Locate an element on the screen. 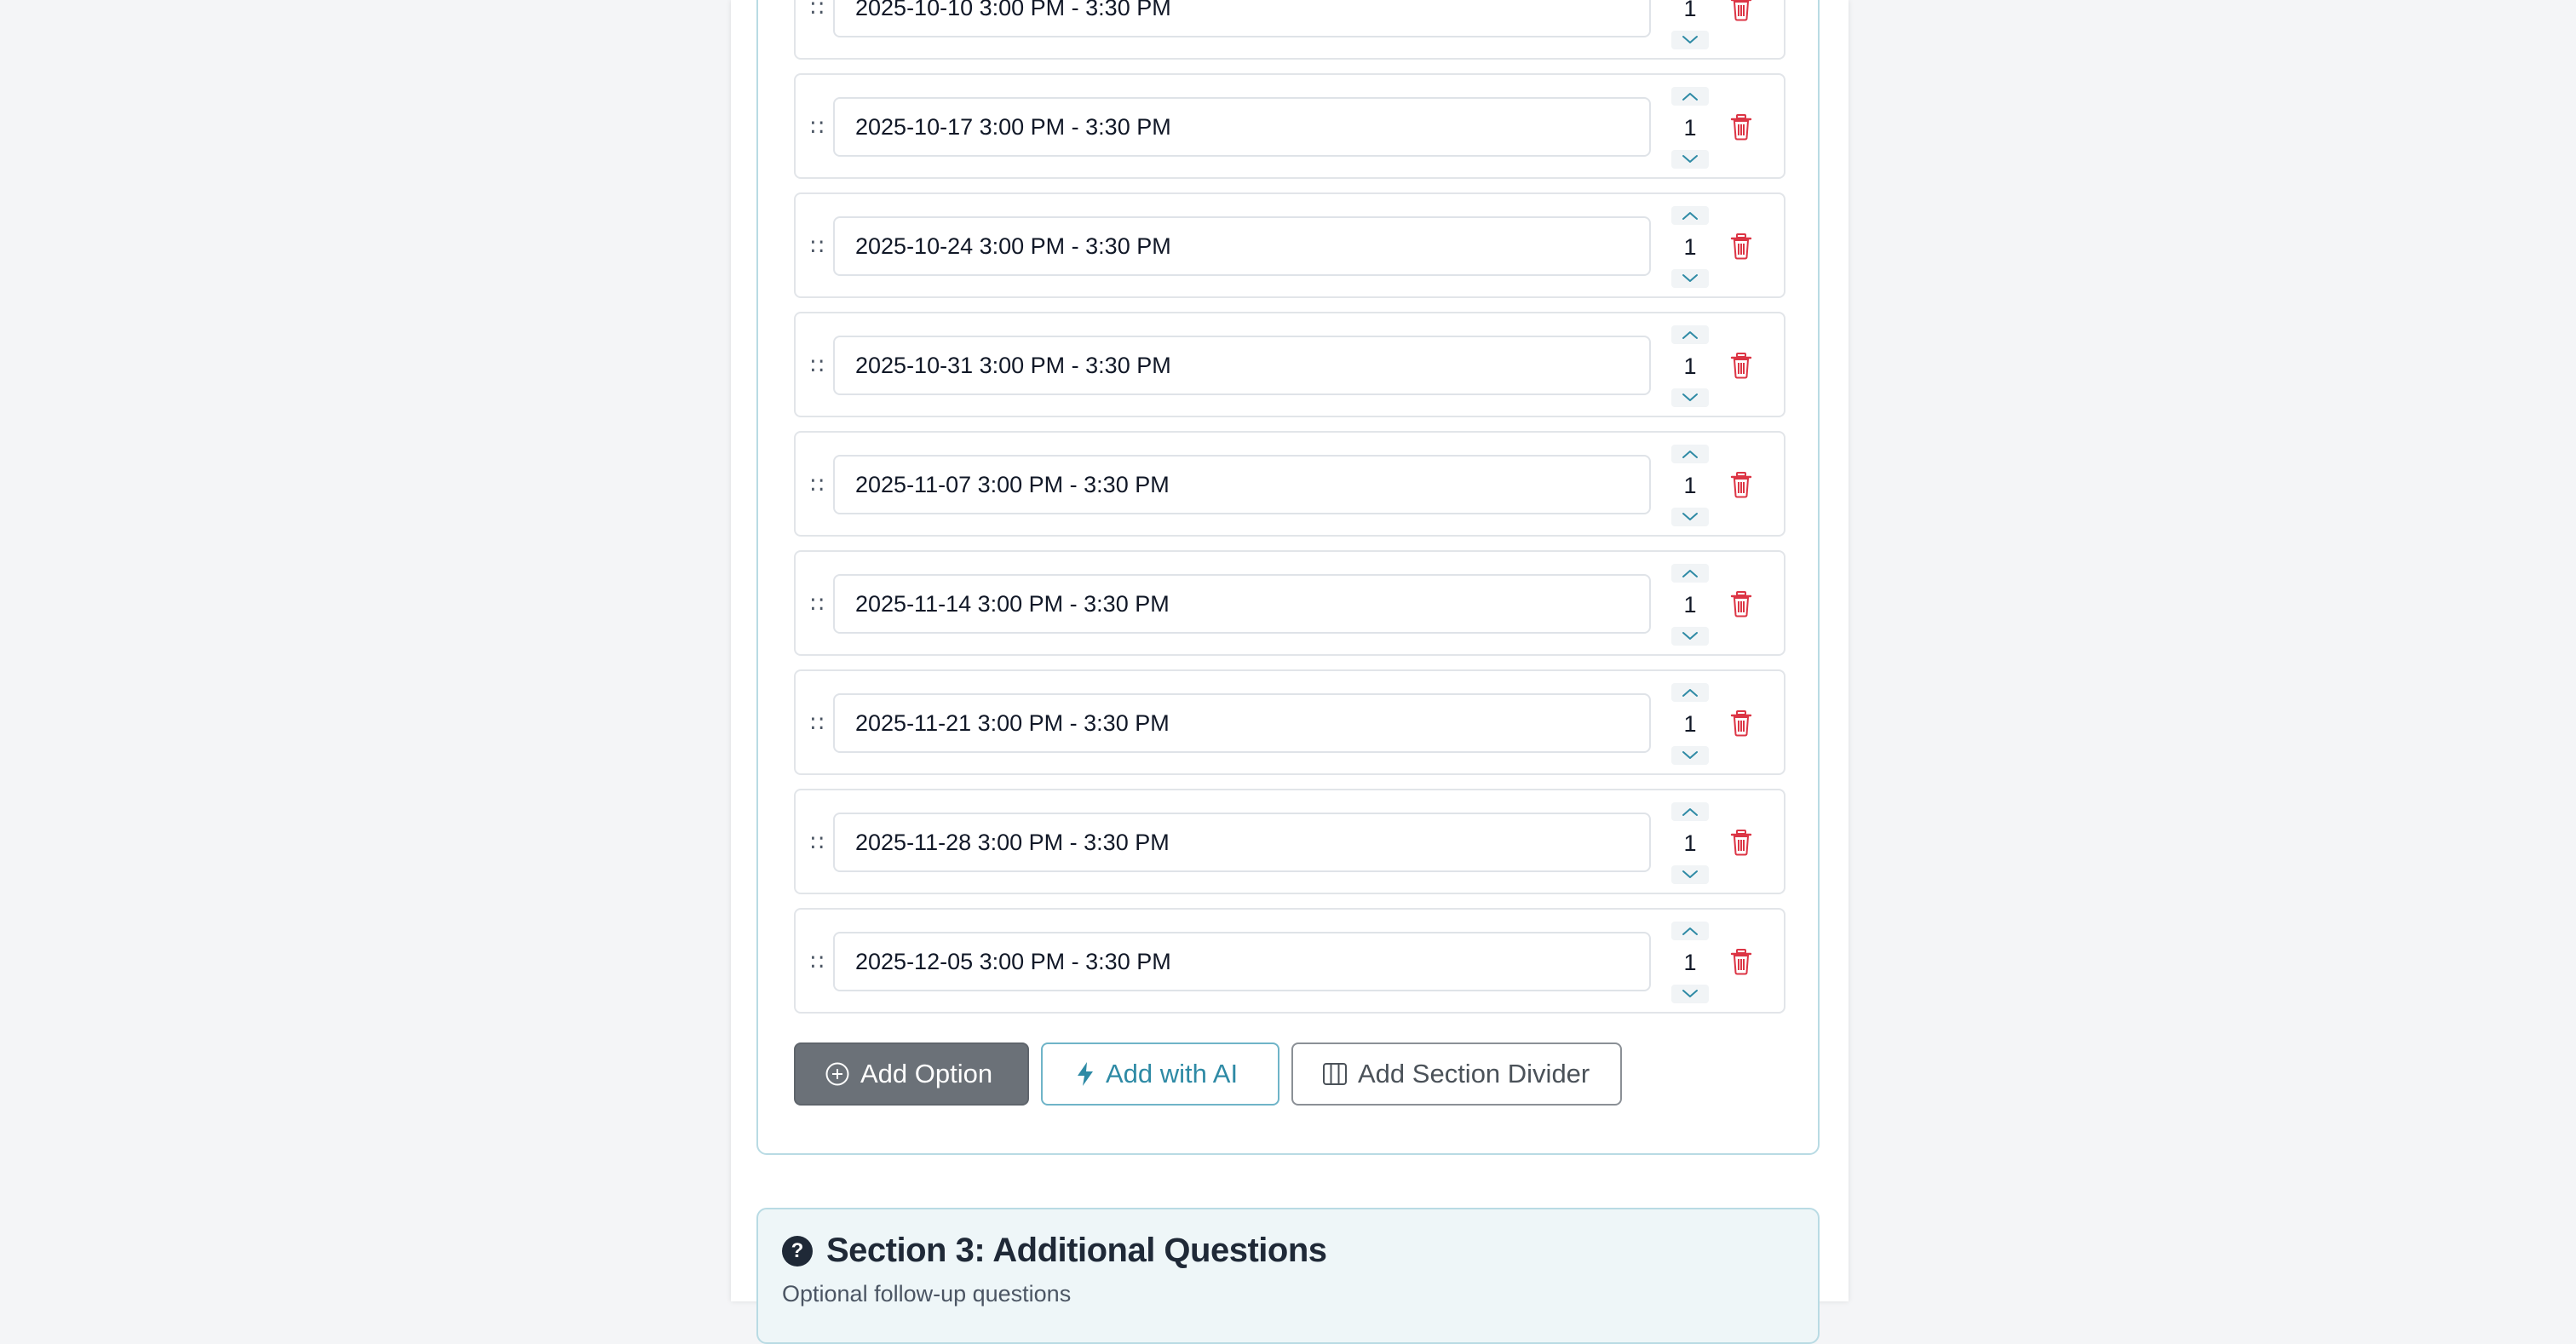 This screenshot has width=2576, height=1344. add-option-button: Add Option is located at coordinates (912, 1074).